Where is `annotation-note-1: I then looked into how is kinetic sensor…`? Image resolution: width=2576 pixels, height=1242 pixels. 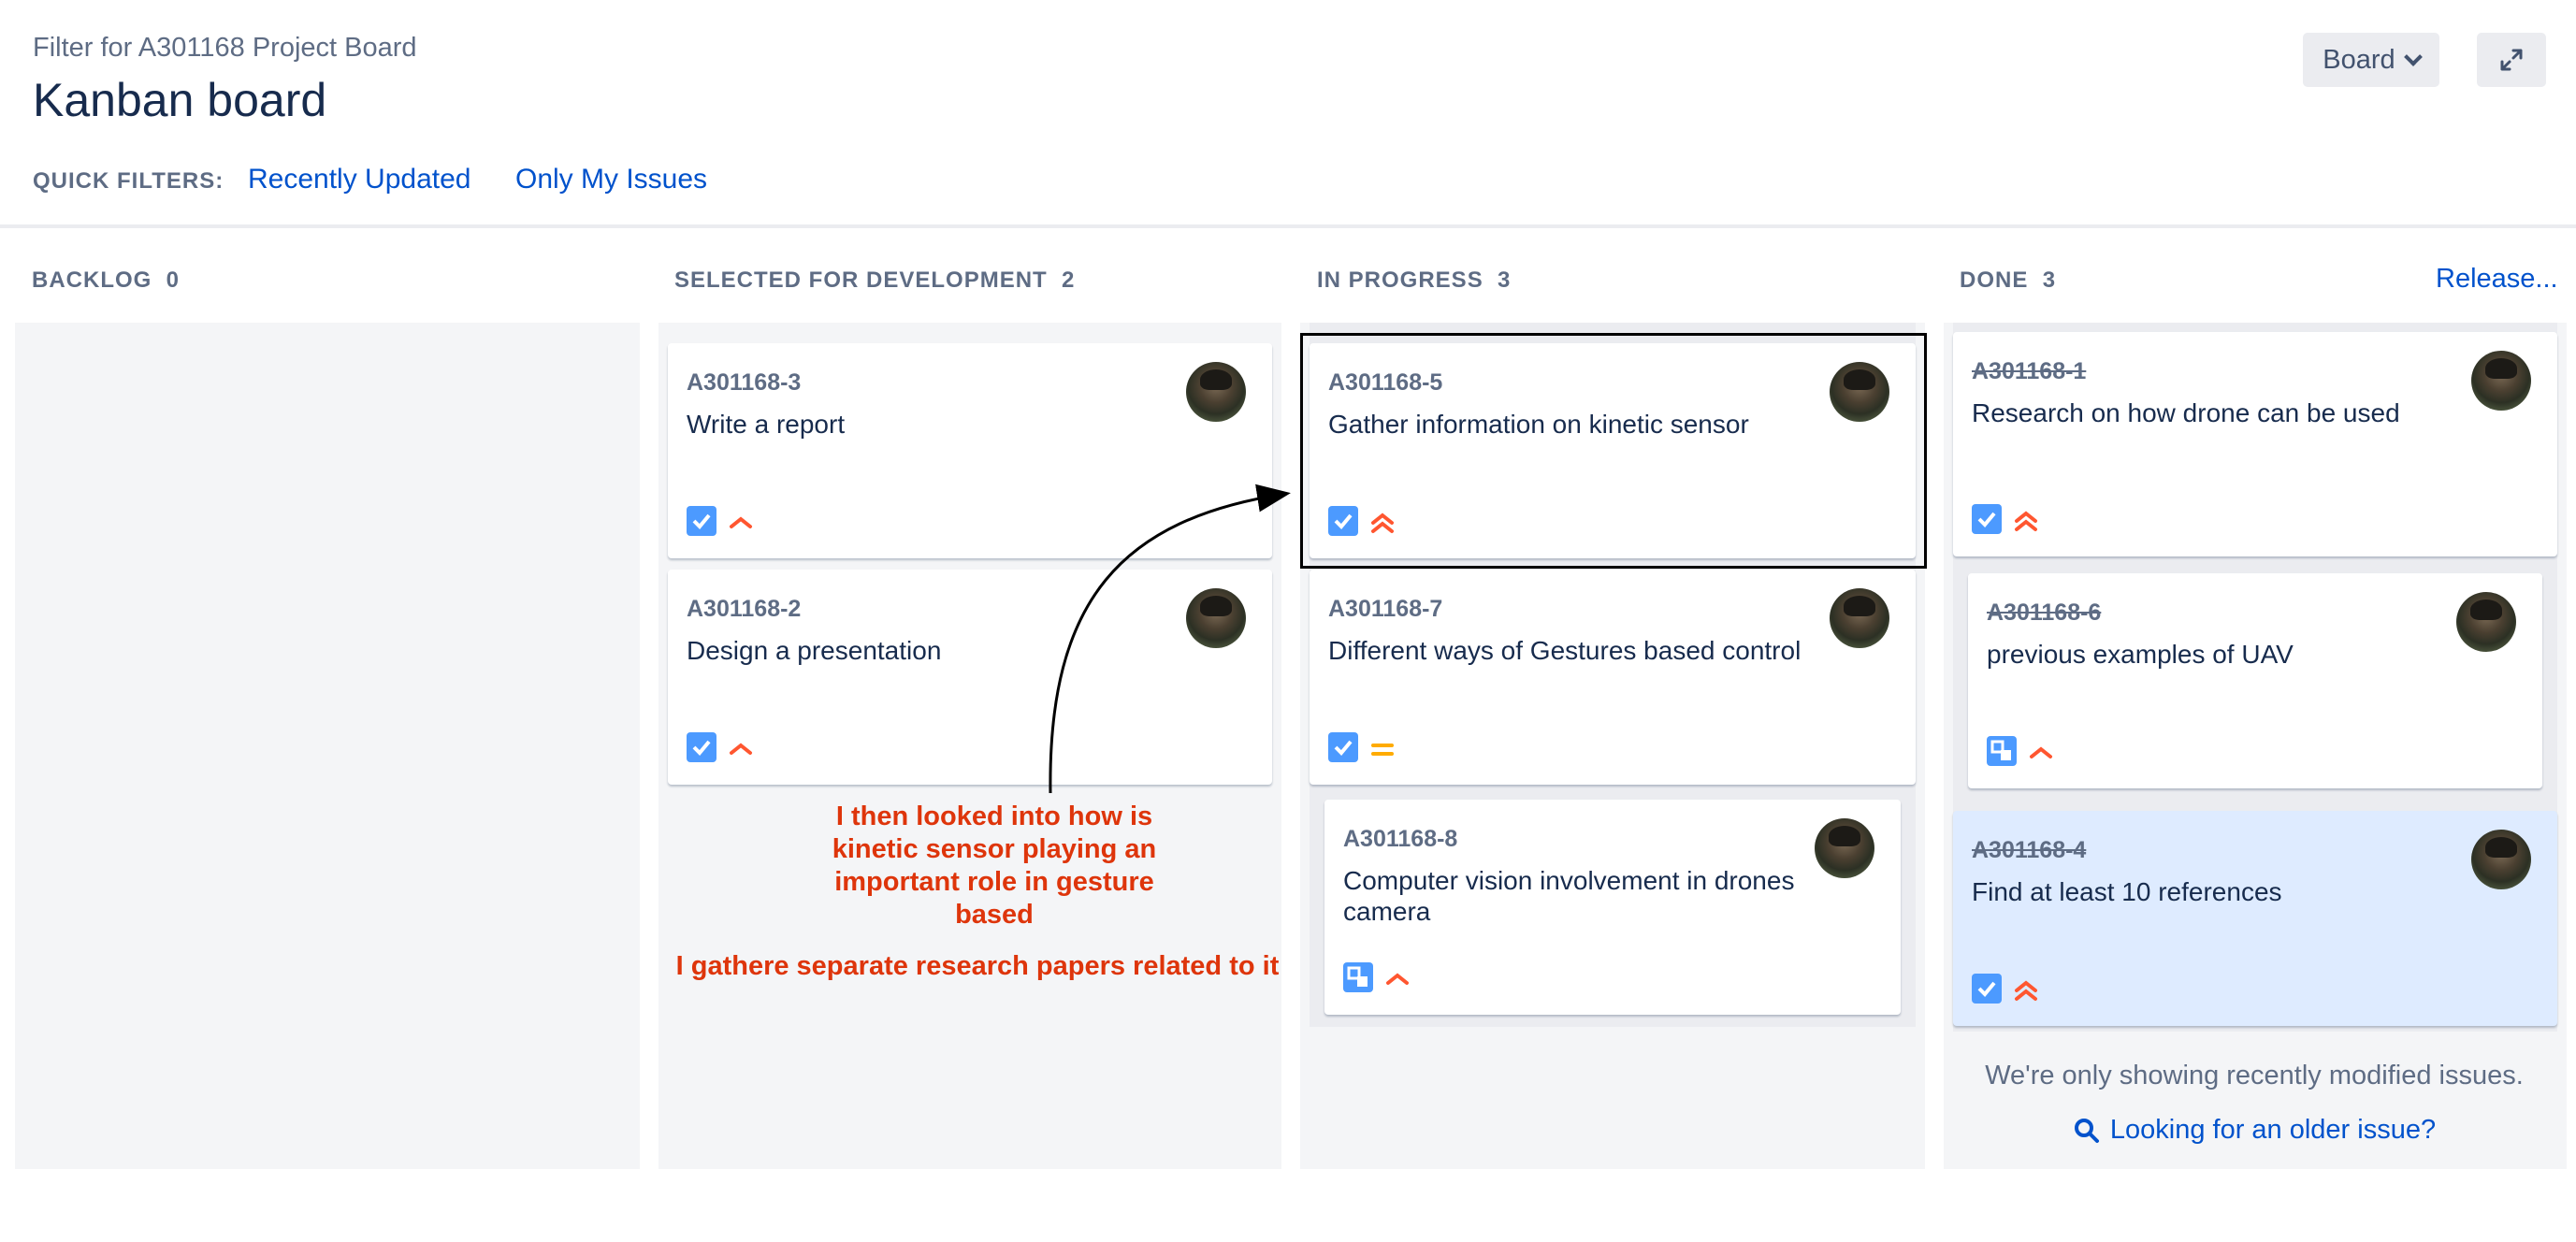 annotation-note-1: I then looked into how is kinetic sensor… is located at coordinates (994, 866).